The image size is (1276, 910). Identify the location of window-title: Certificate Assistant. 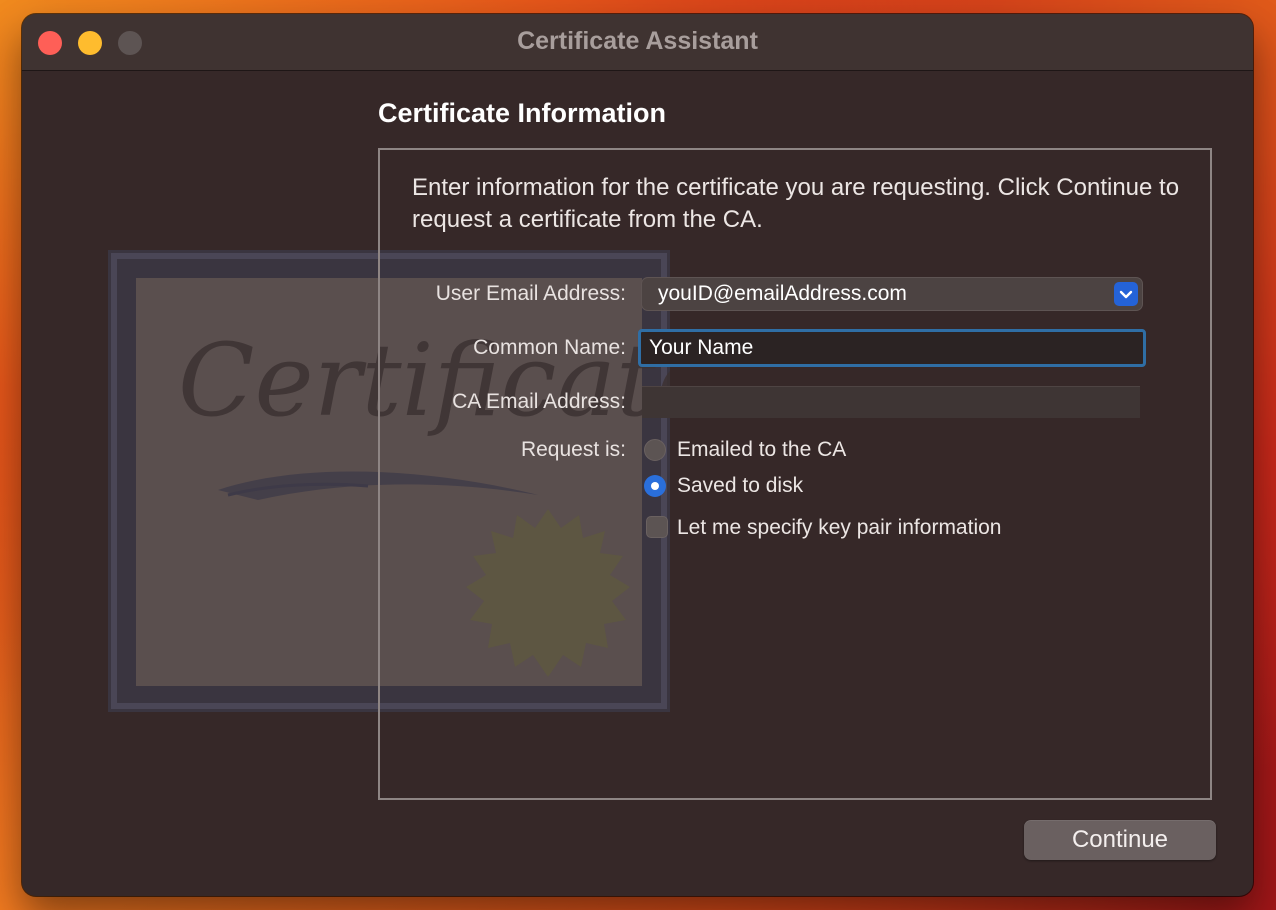
(637, 41).